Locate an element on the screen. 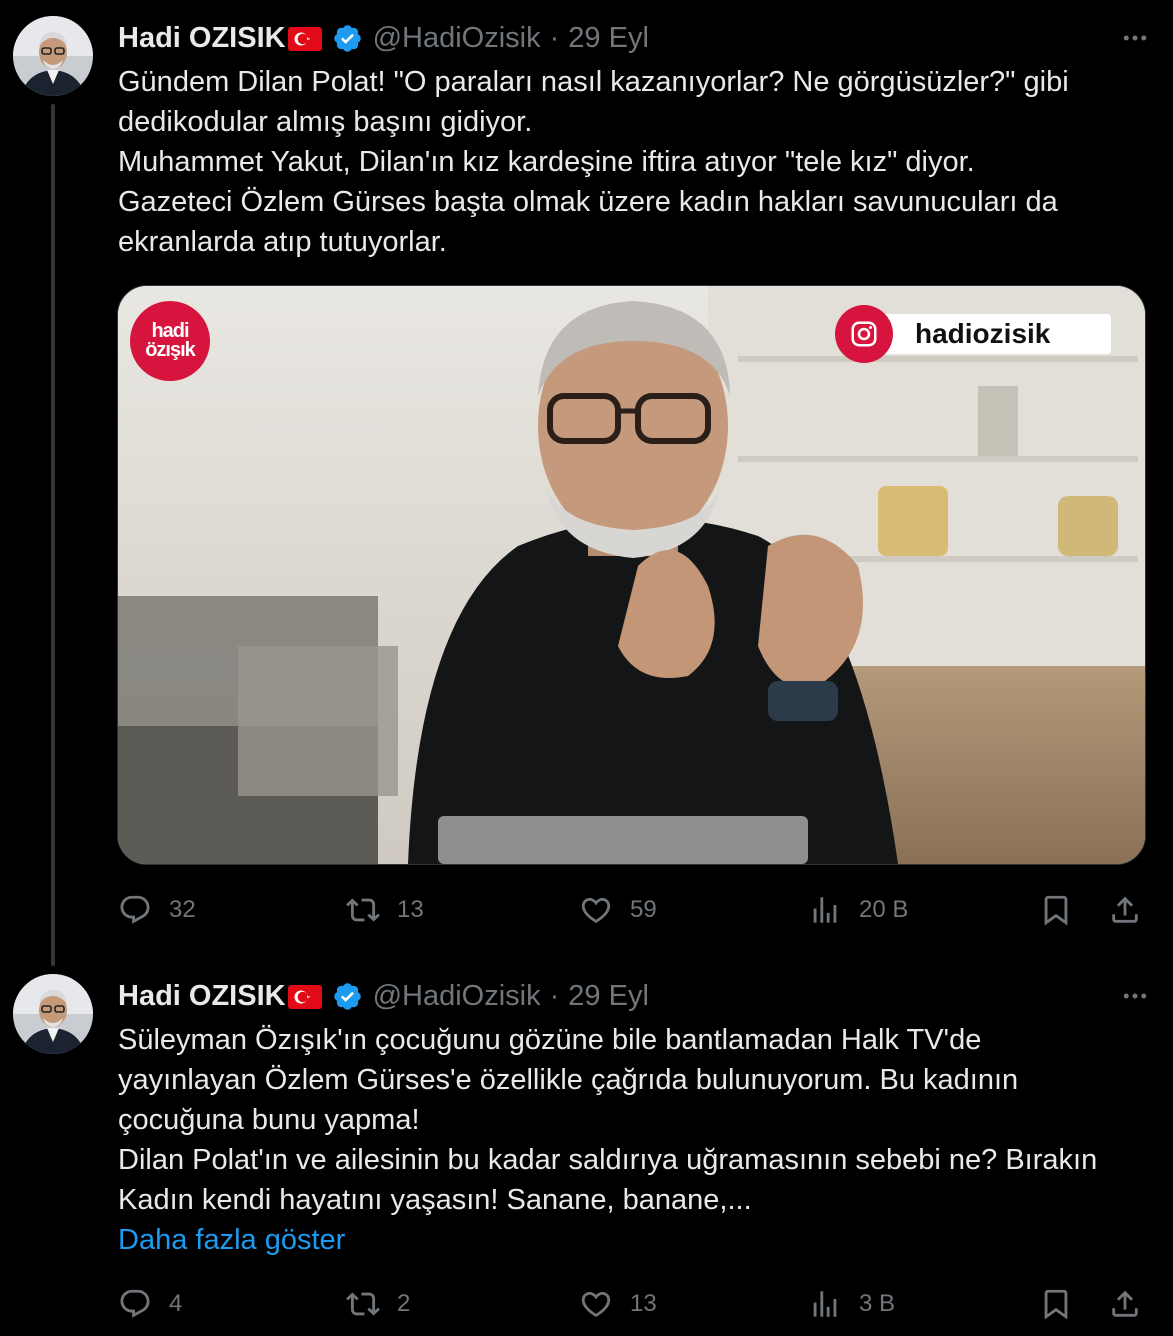 The height and width of the screenshot is (1336, 1173). tweet-text-line: ekranlarda atıp tutuyorlar. is located at coordinates (282, 242).